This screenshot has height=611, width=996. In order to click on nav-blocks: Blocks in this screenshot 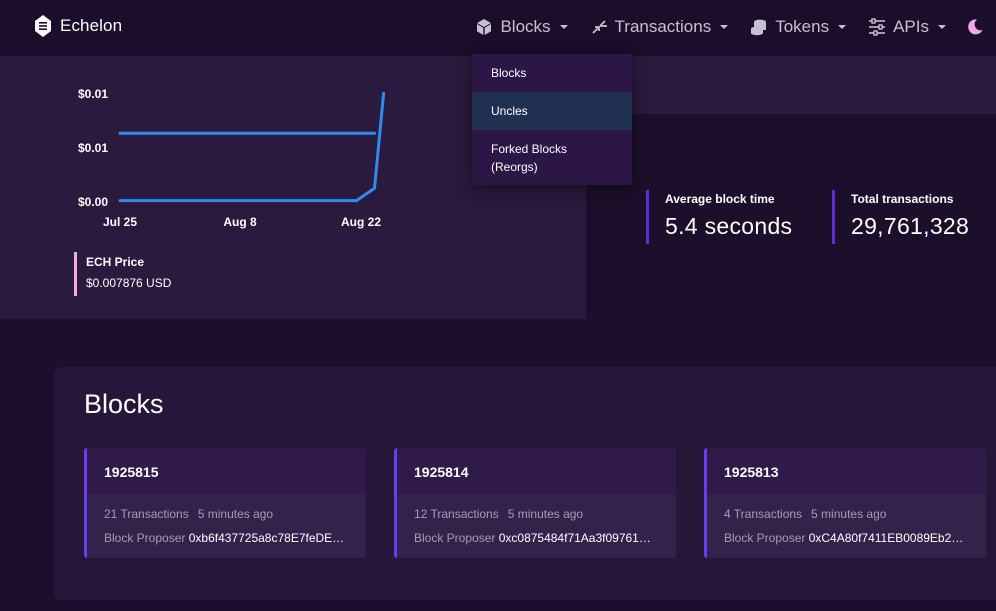, I will do `click(521, 27)`.